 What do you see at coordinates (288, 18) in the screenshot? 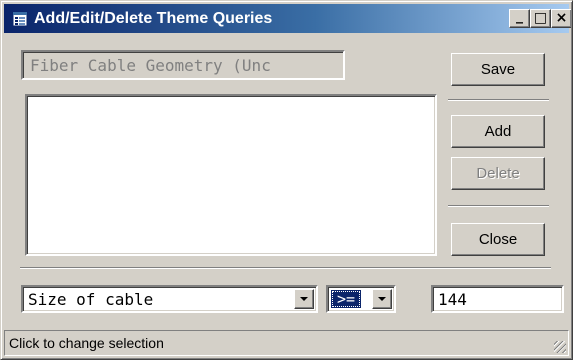
I see `title-bar: Add/Edit/Delete Theme Queries _ □ ×` at bounding box center [288, 18].